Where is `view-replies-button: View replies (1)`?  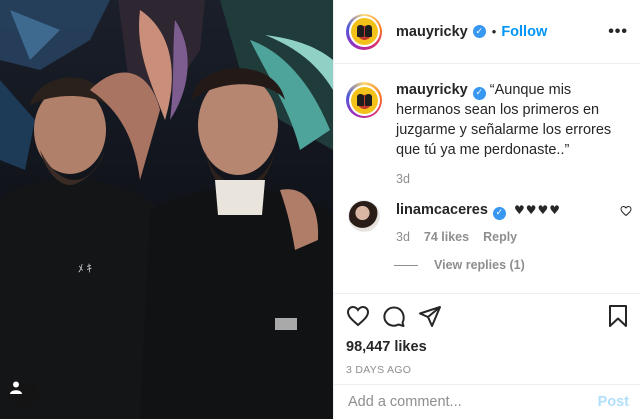 view-replies-button: View replies (1) is located at coordinates (511, 265).